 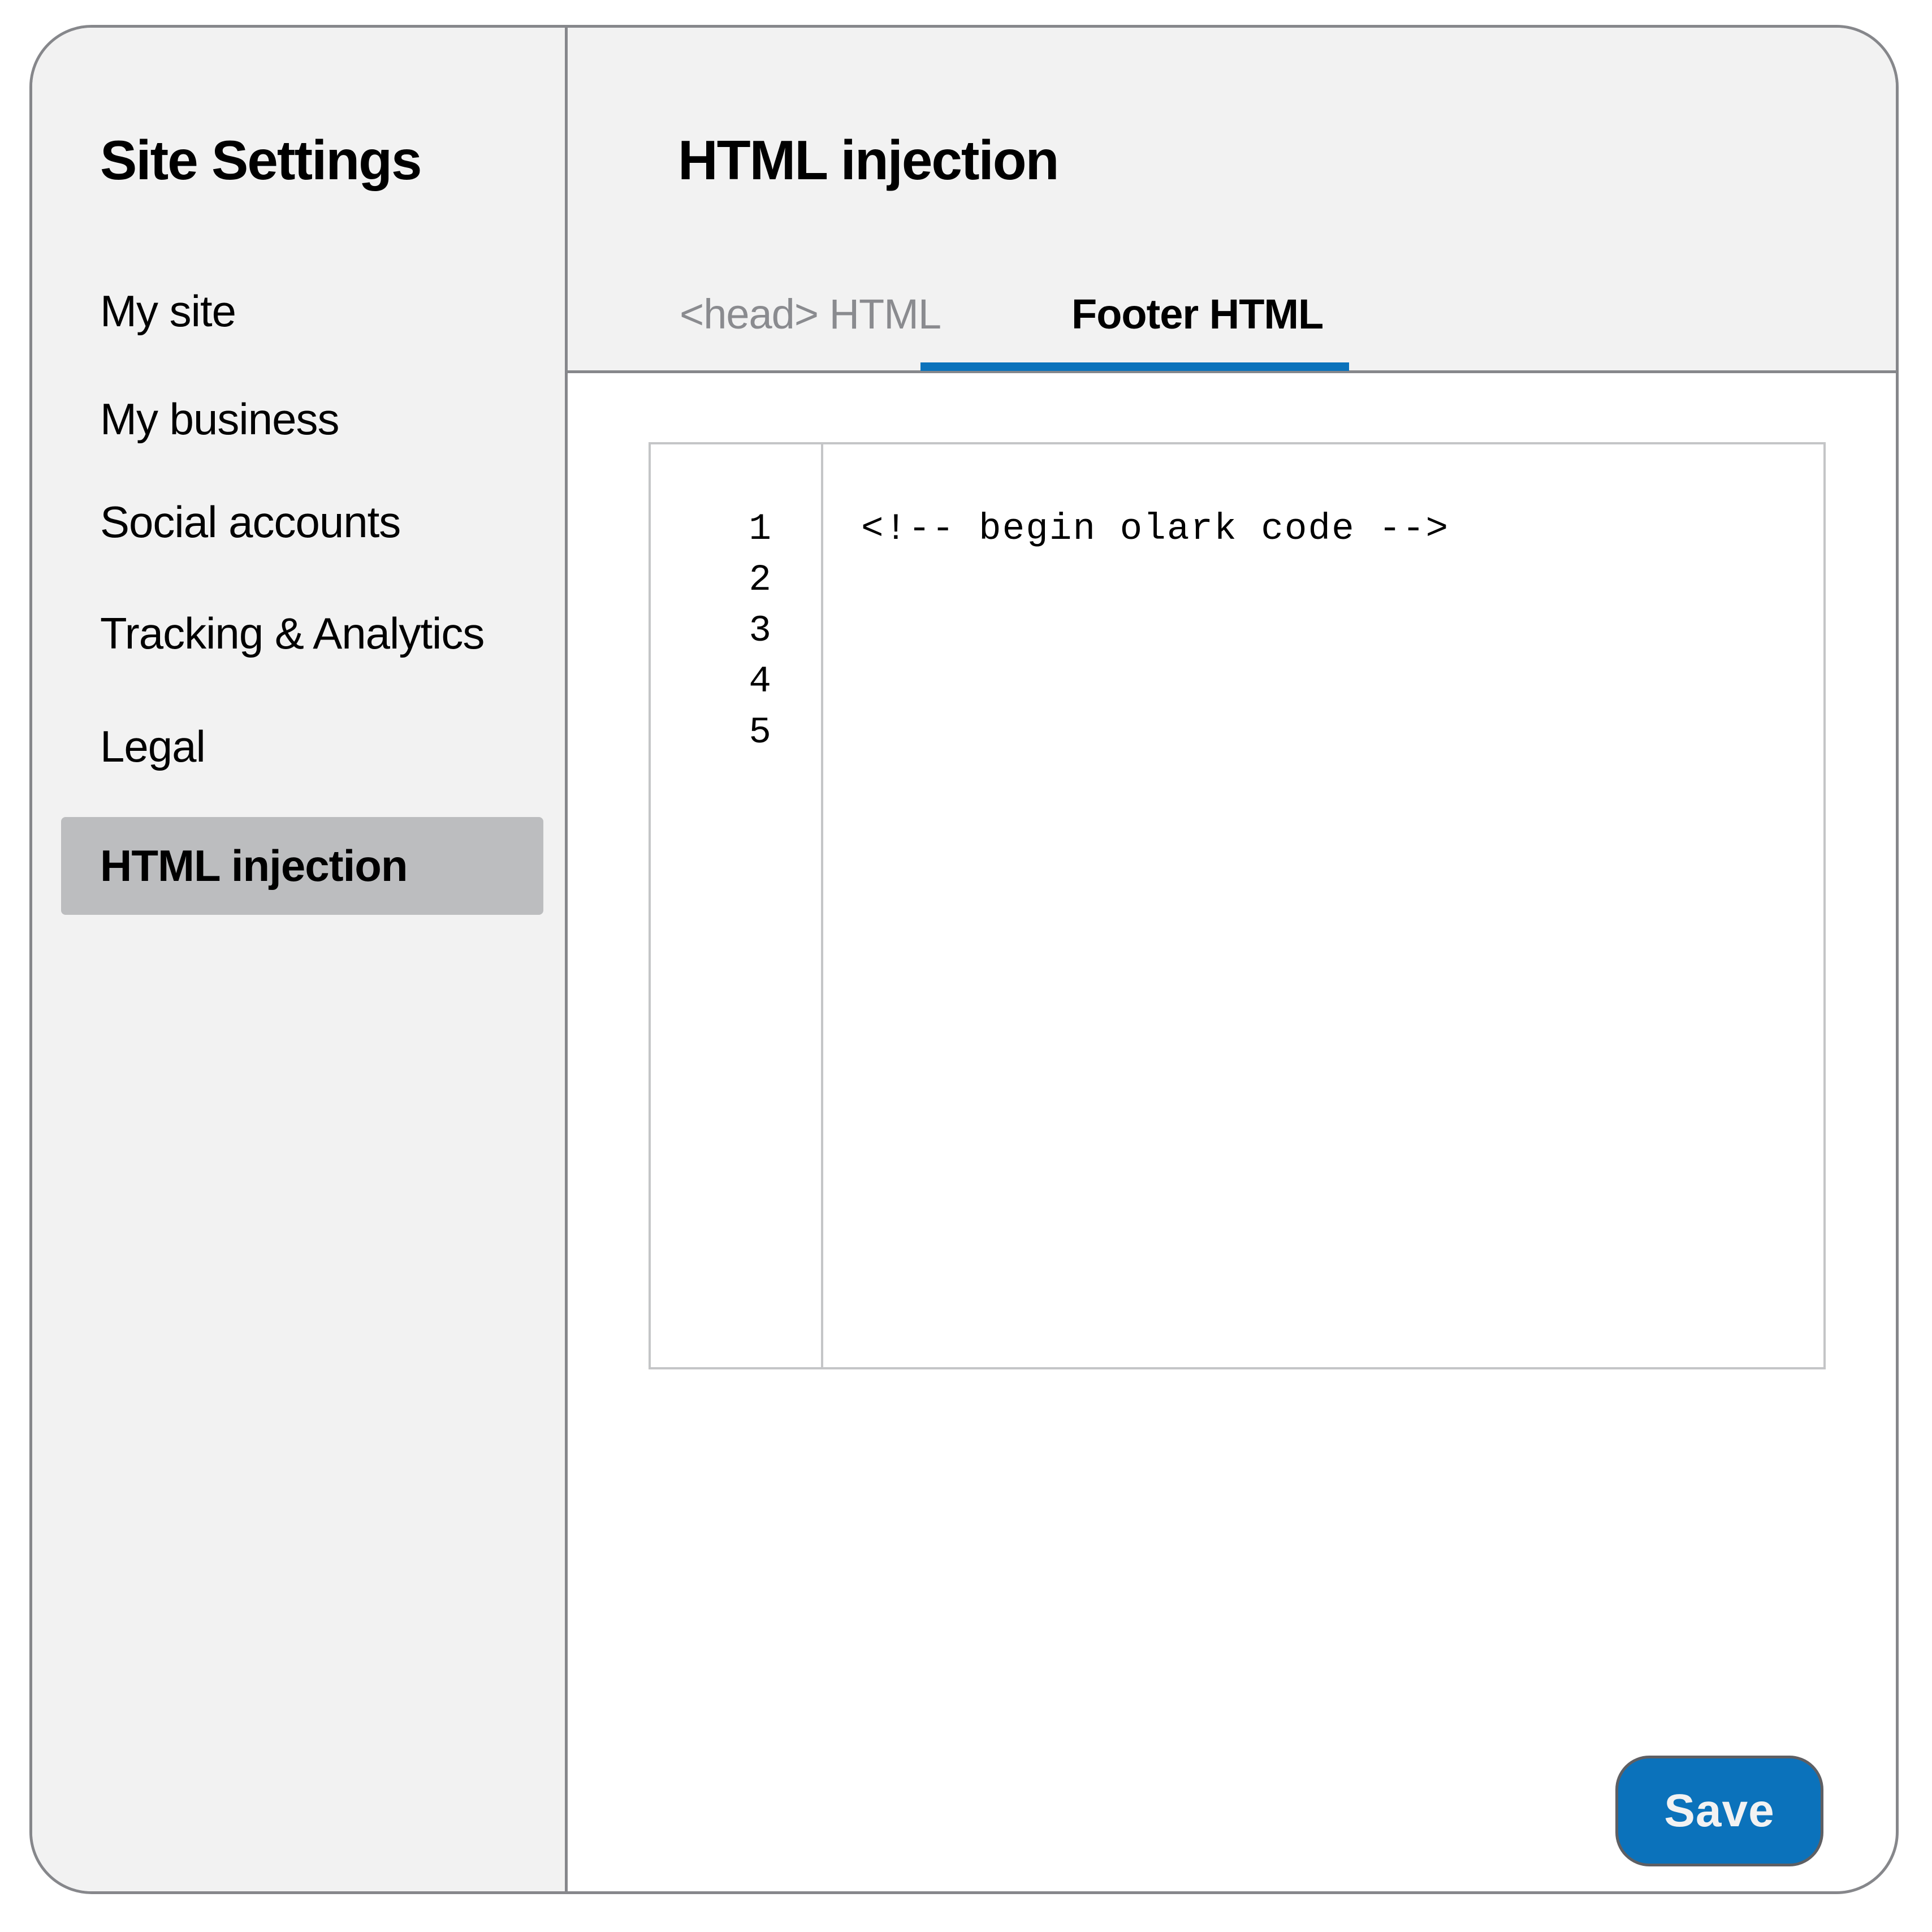 I want to click on line-number: 1, so click(x=760, y=529).